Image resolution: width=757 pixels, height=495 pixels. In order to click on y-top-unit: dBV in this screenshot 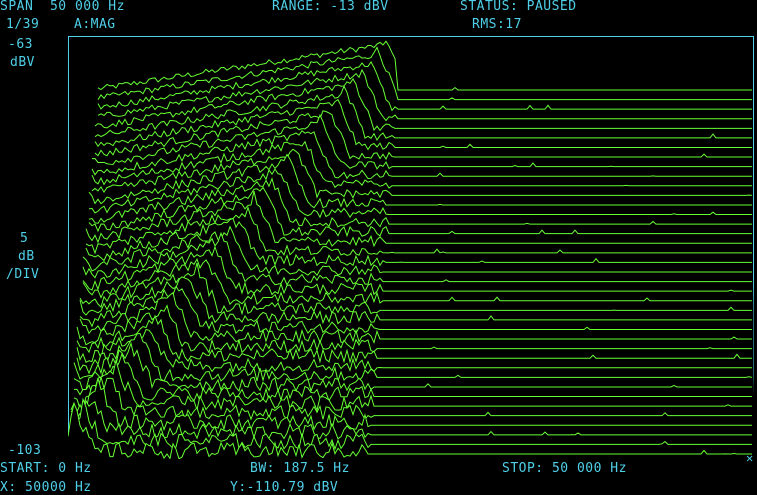, I will do `click(22, 62)`.